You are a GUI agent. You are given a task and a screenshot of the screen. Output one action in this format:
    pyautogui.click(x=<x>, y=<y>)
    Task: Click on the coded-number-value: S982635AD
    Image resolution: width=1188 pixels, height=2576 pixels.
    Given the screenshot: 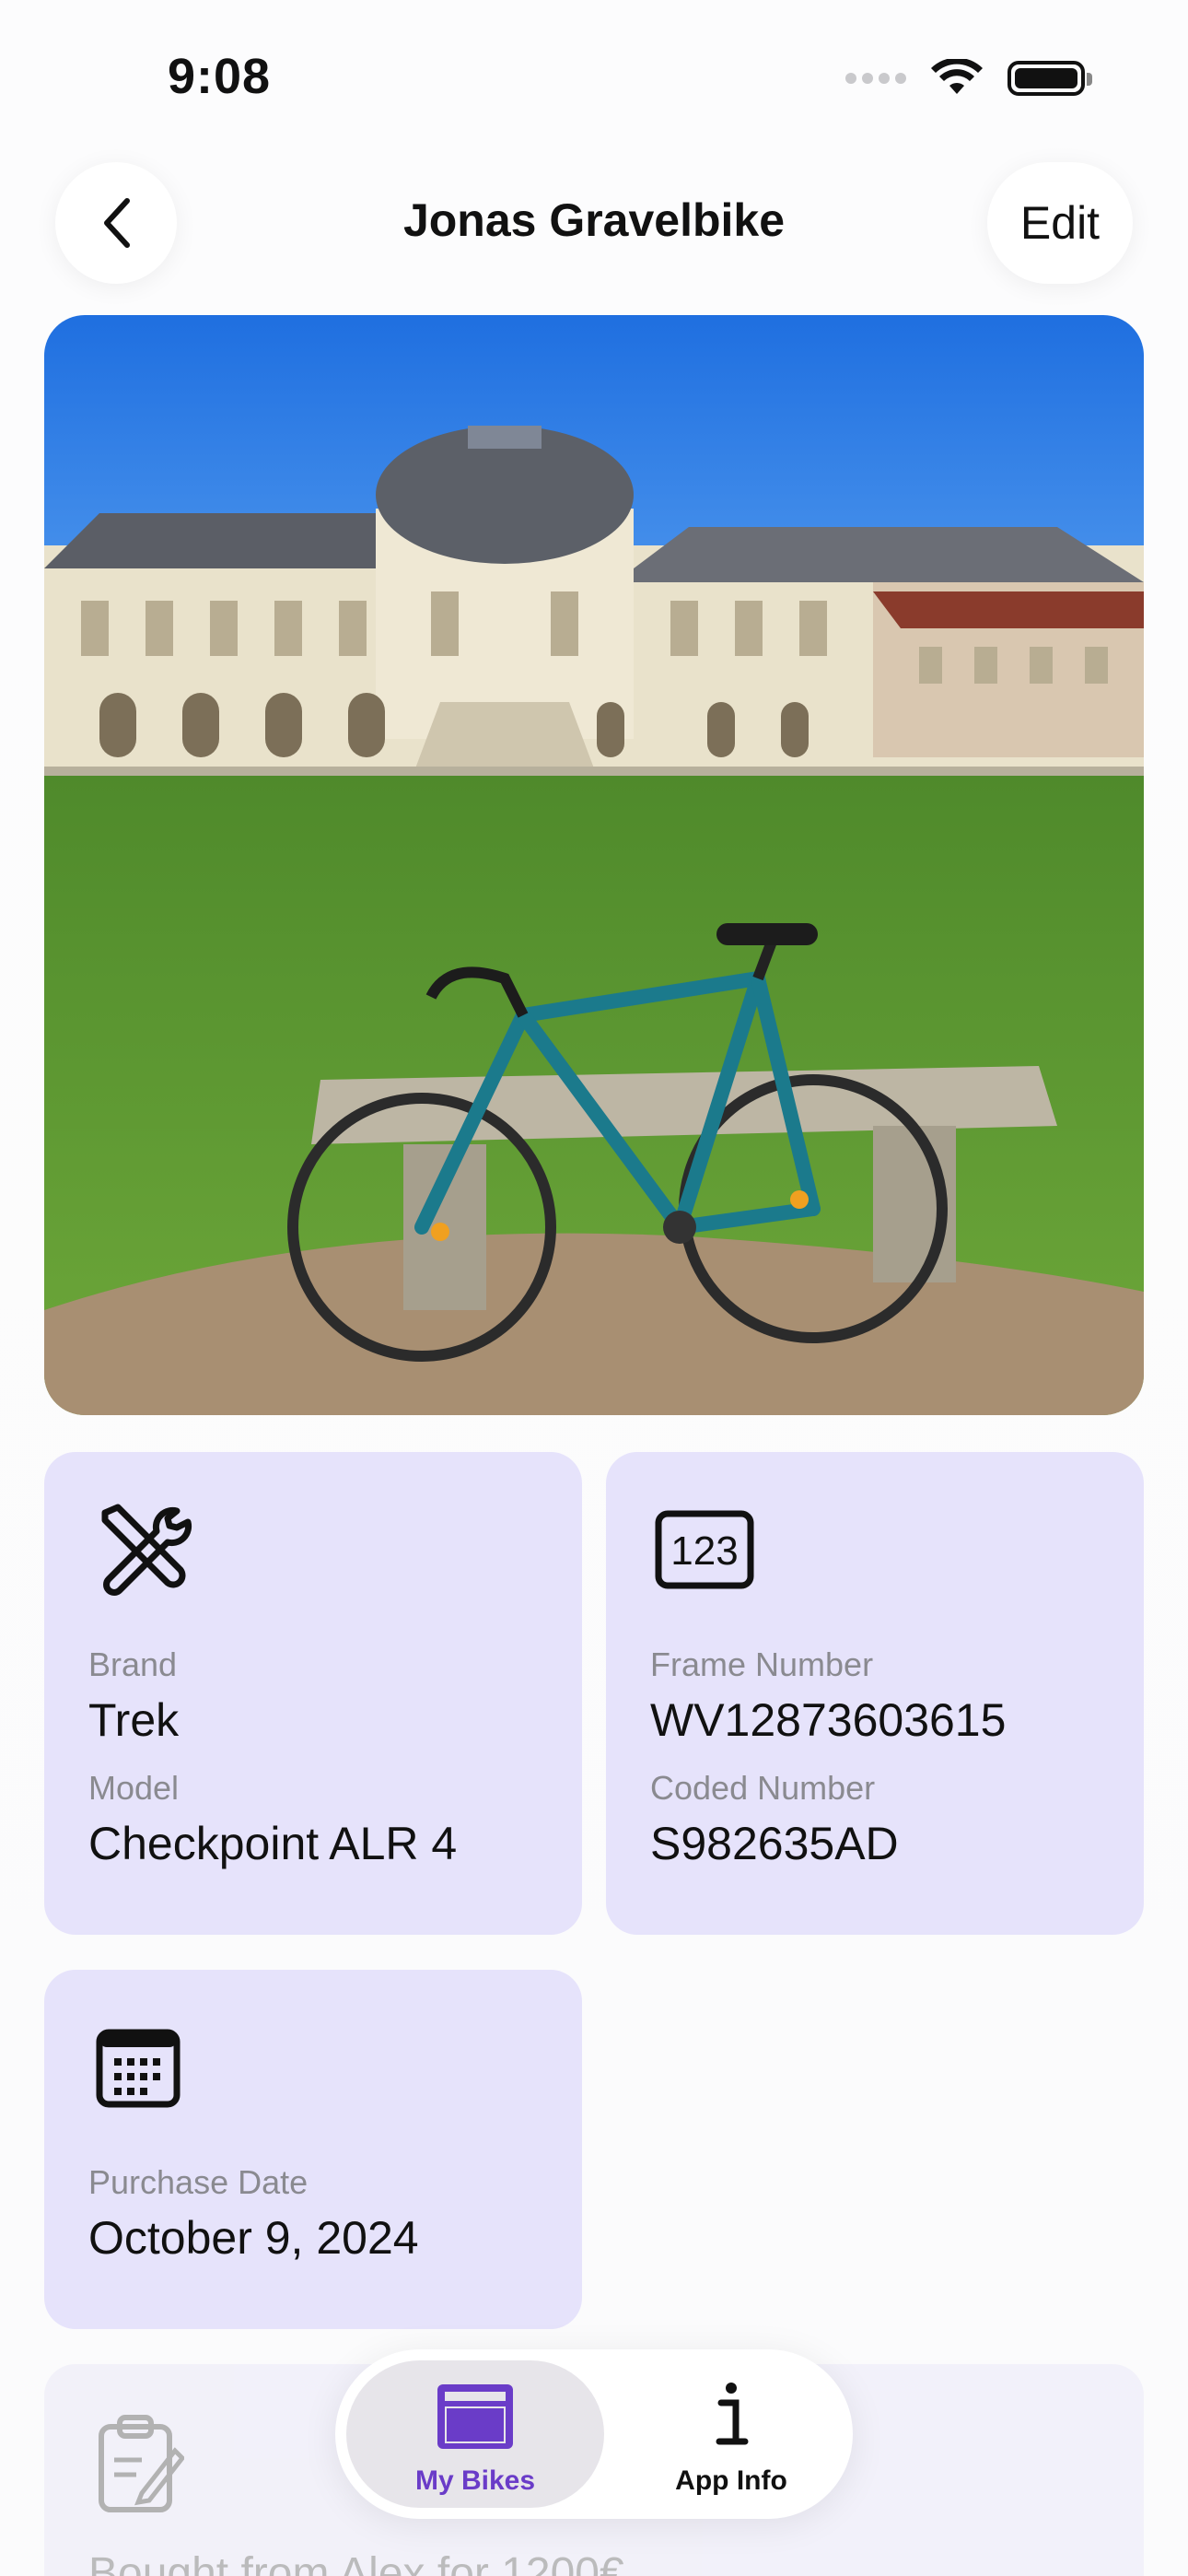 What is the action you would take?
    pyautogui.click(x=774, y=1843)
    